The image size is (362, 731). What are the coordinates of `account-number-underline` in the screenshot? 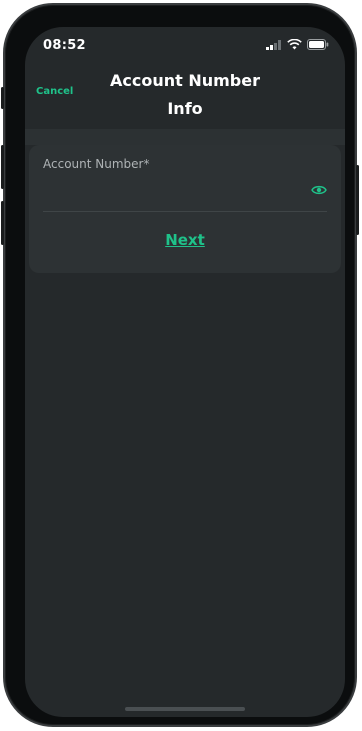 It's located at (185, 211).